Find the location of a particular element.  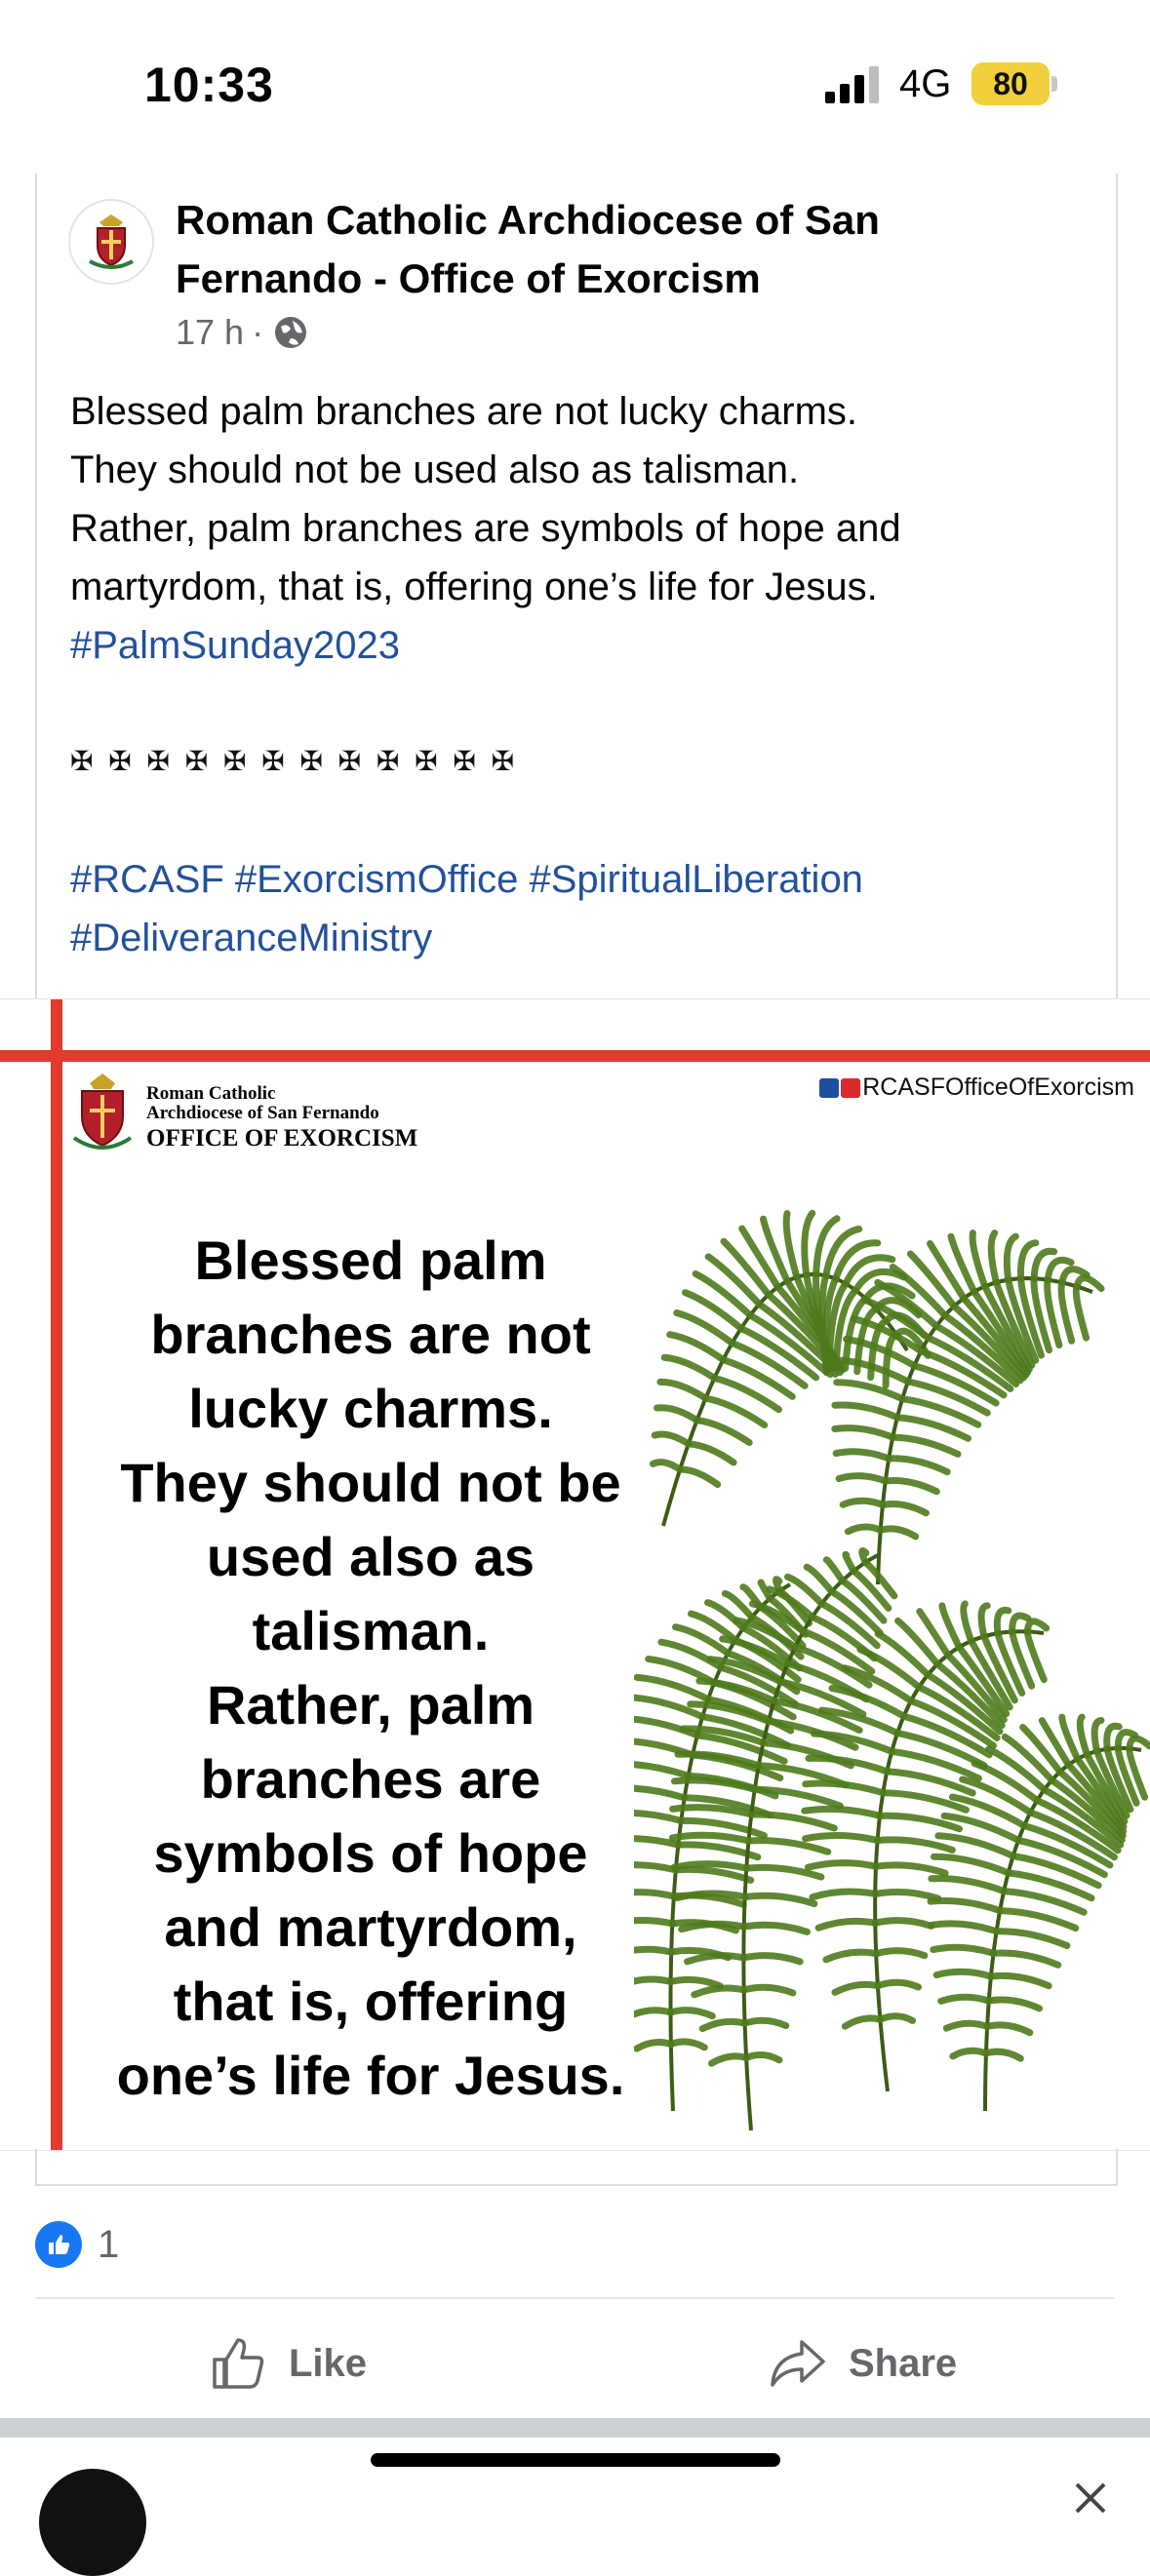

home-indicator is located at coordinates (575, 2460).